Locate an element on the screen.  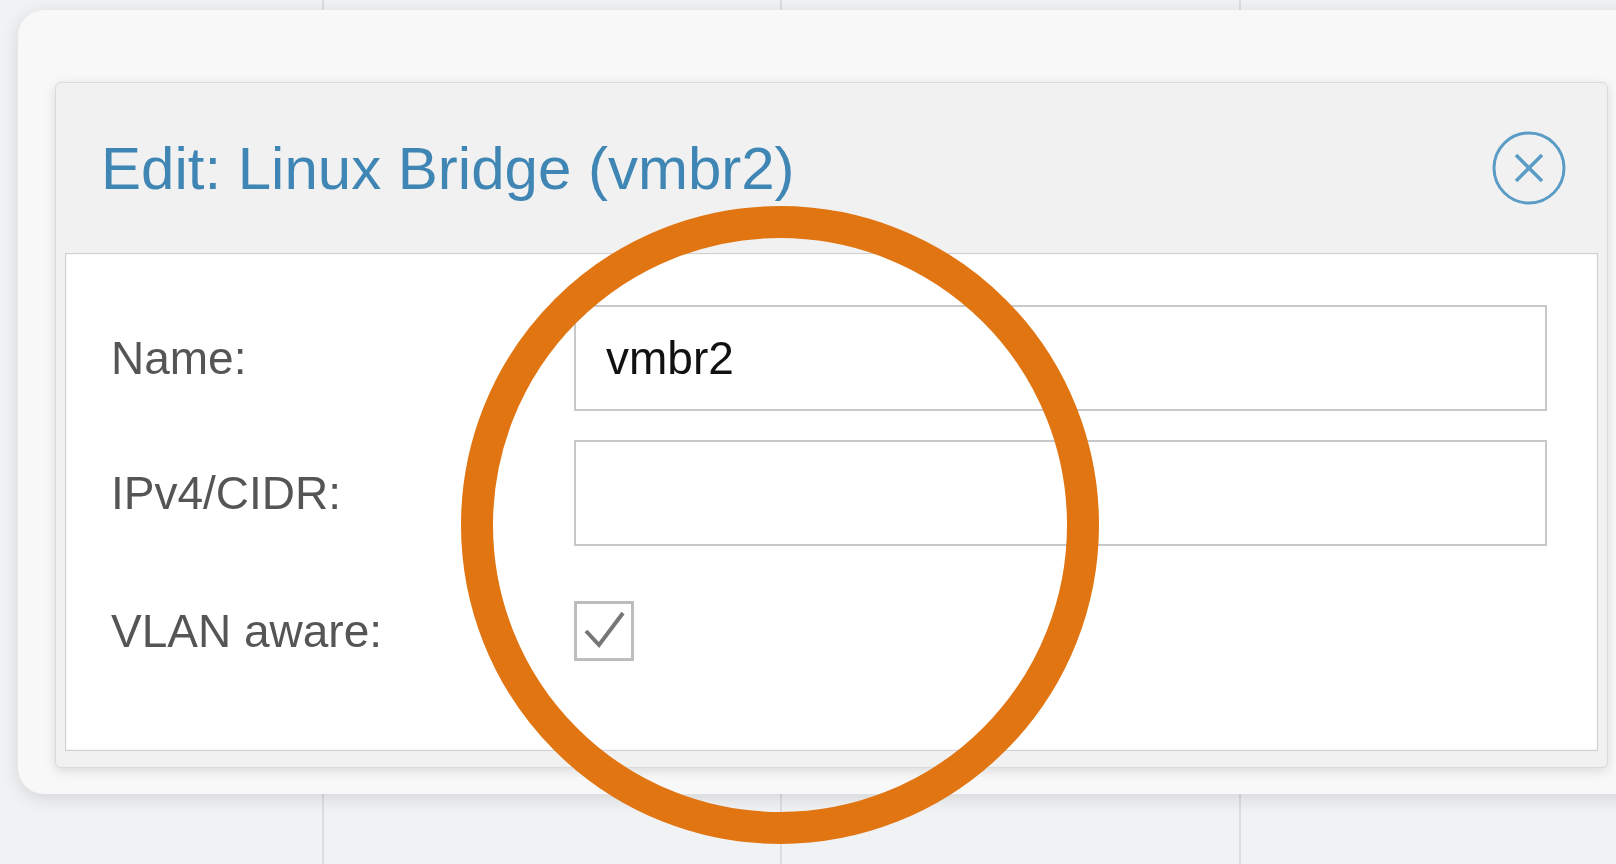
close-icon is located at coordinates (1529, 168).